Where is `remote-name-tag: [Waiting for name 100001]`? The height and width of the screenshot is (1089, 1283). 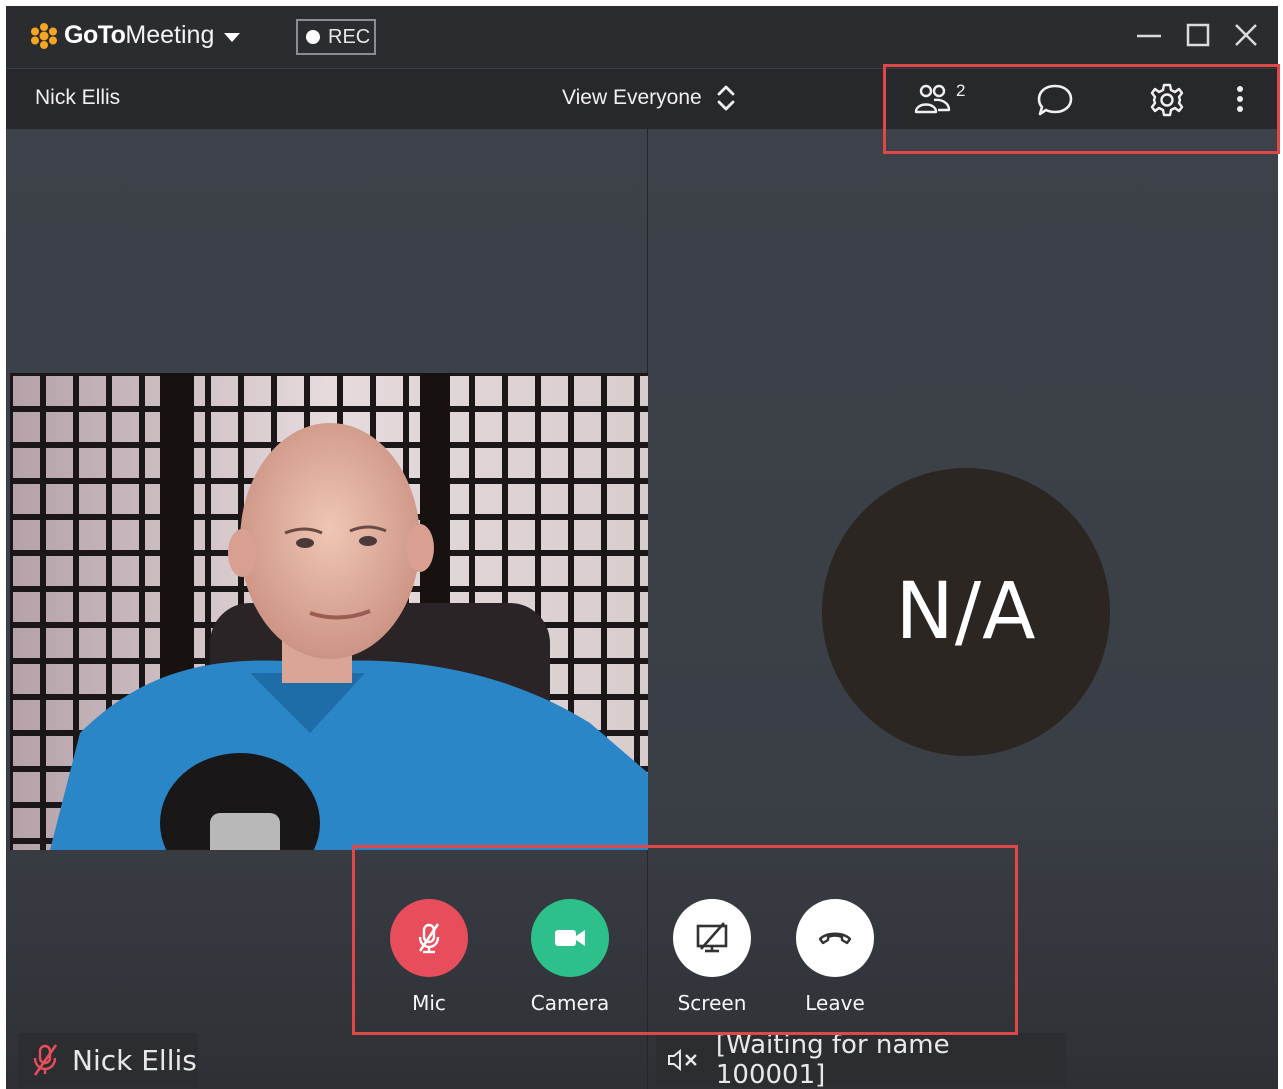
remote-name-tag: [Waiting for name 100001] is located at coordinates (861, 1059).